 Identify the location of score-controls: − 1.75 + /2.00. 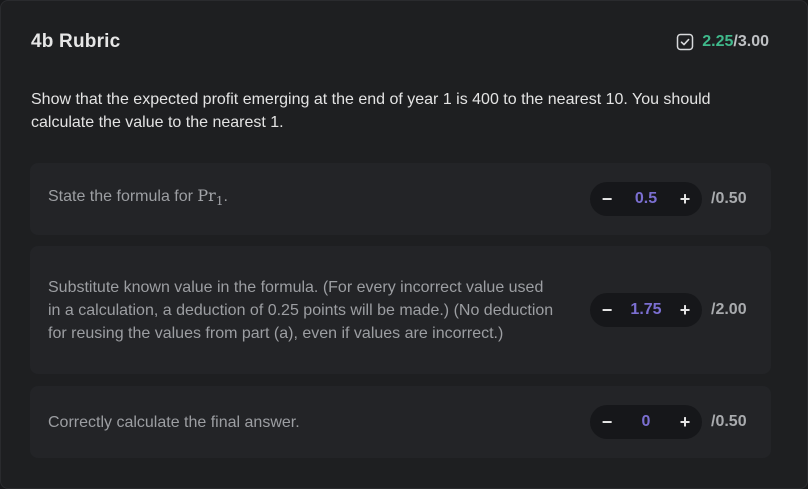
(671, 310).